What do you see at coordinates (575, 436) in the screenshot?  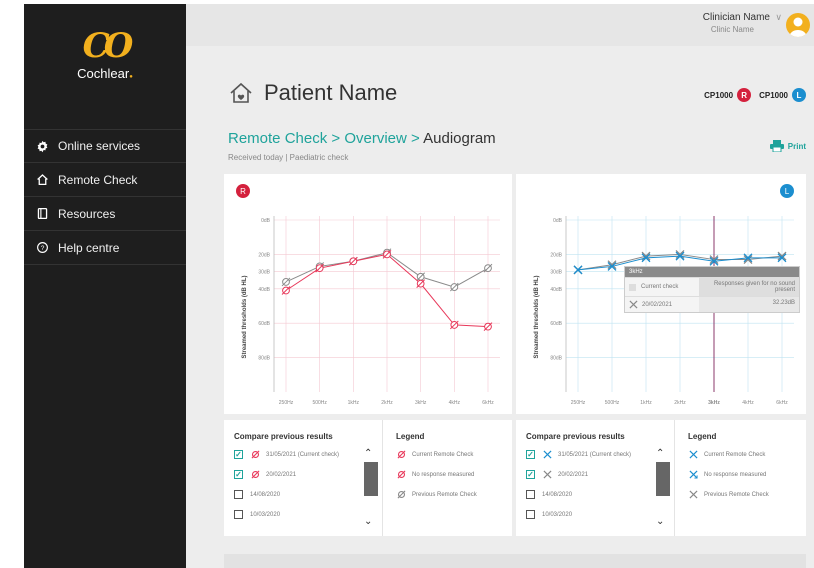 I see `compare-title: Compare previous results` at bounding box center [575, 436].